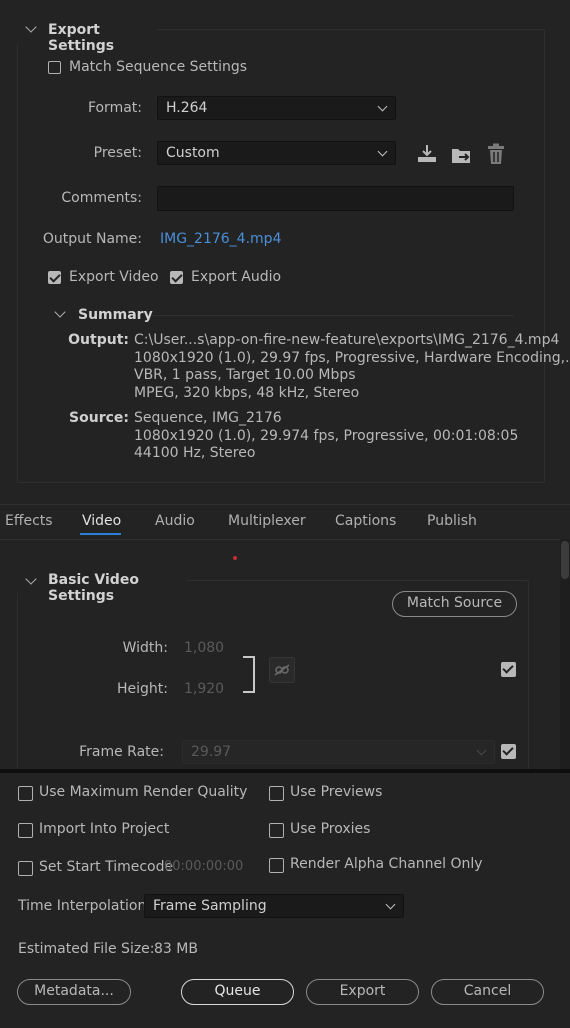  I want to click on frame-rate-checkbox, so click(508, 751).